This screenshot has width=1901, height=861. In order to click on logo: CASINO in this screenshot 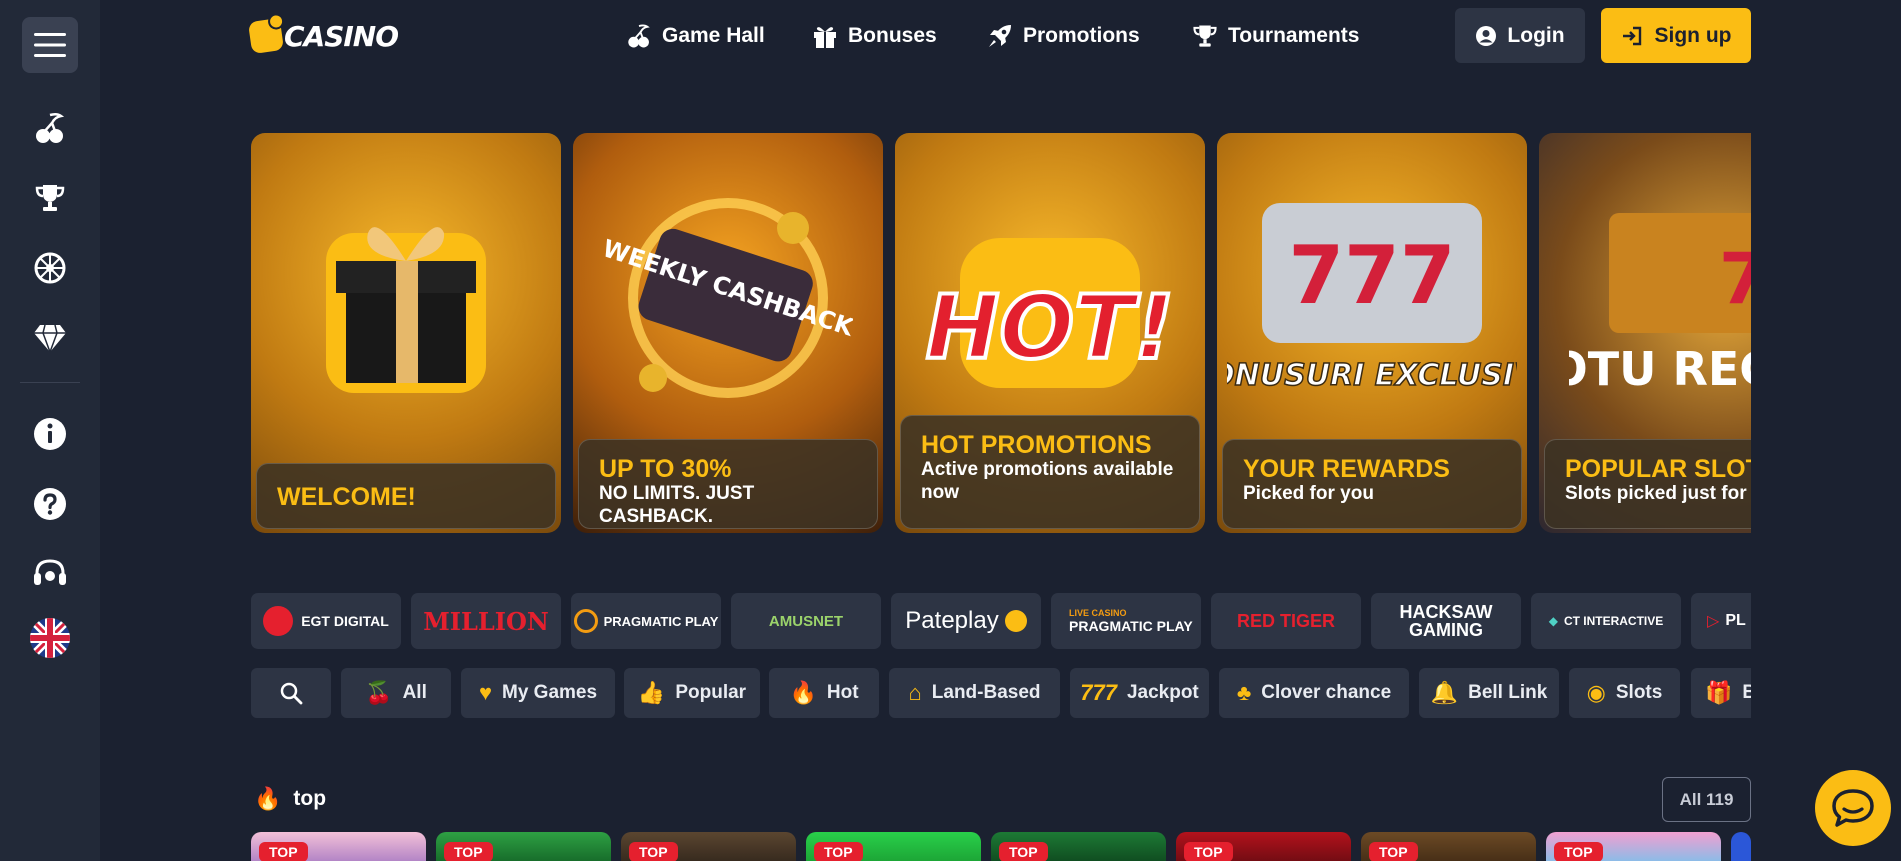, I will do `click(323, 36)`.